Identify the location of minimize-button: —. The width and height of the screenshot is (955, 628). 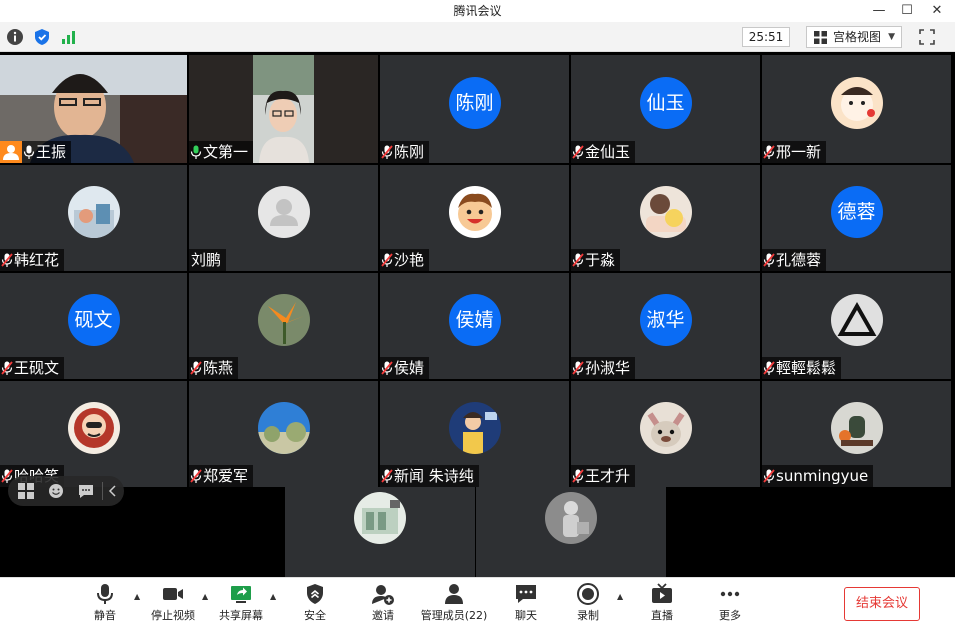
(879, 11).